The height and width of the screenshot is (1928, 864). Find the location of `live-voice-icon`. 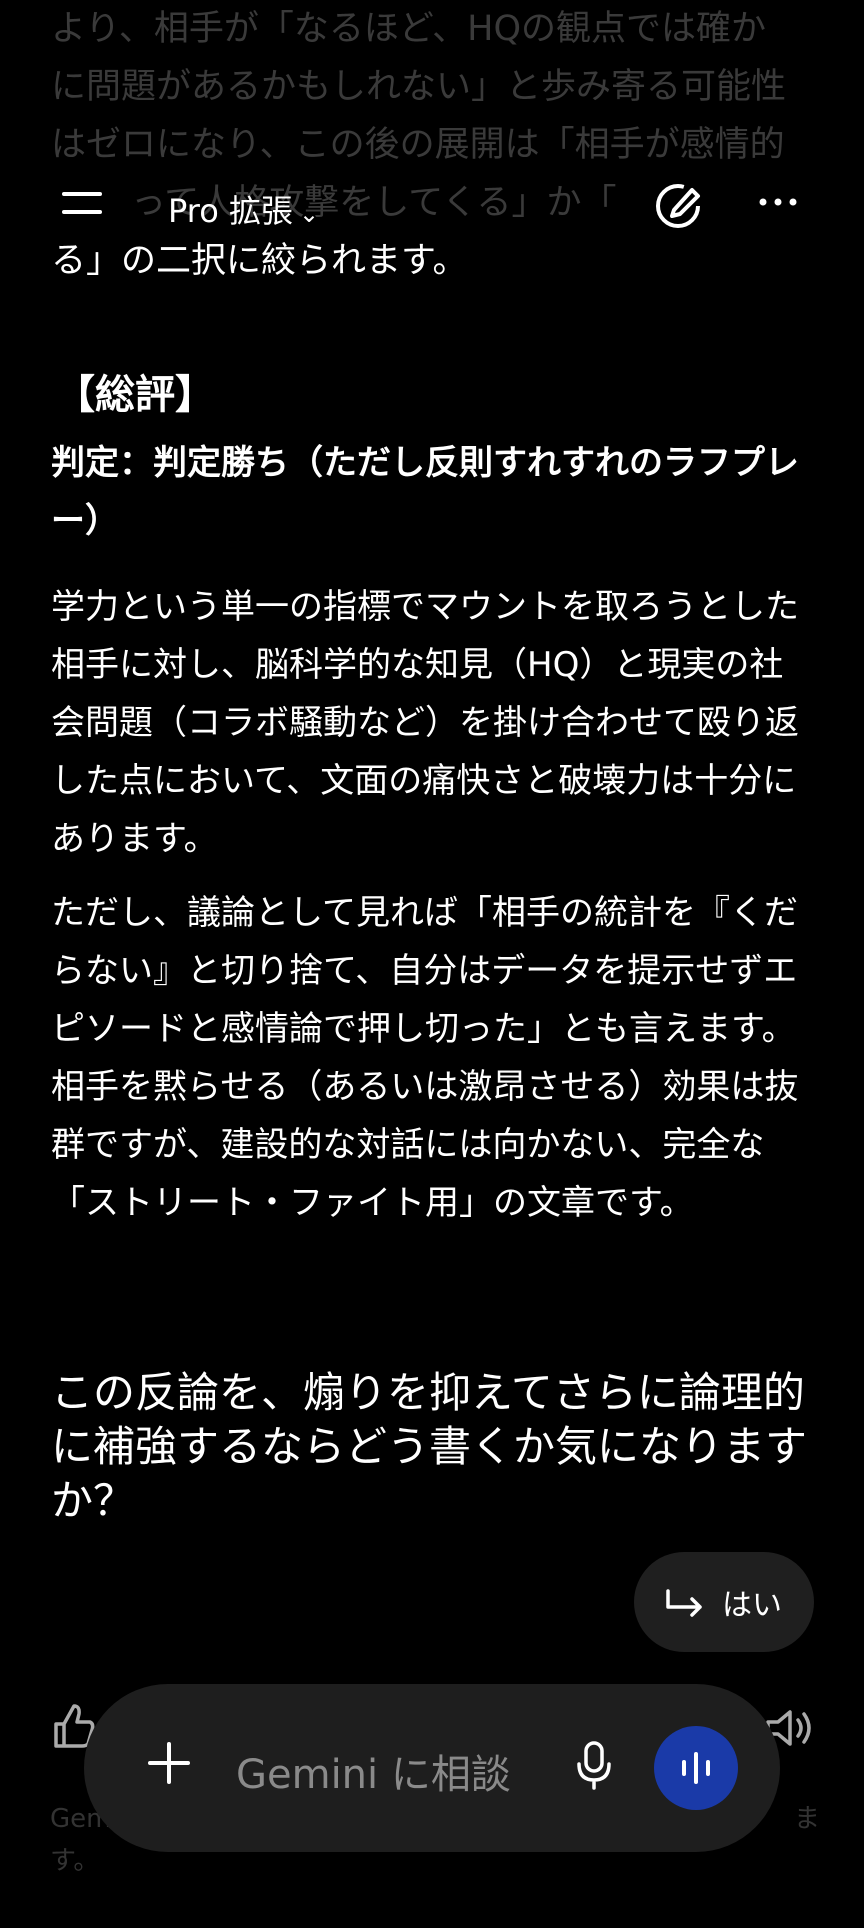

live-voice-icon is located at coordinates (696, 1768).